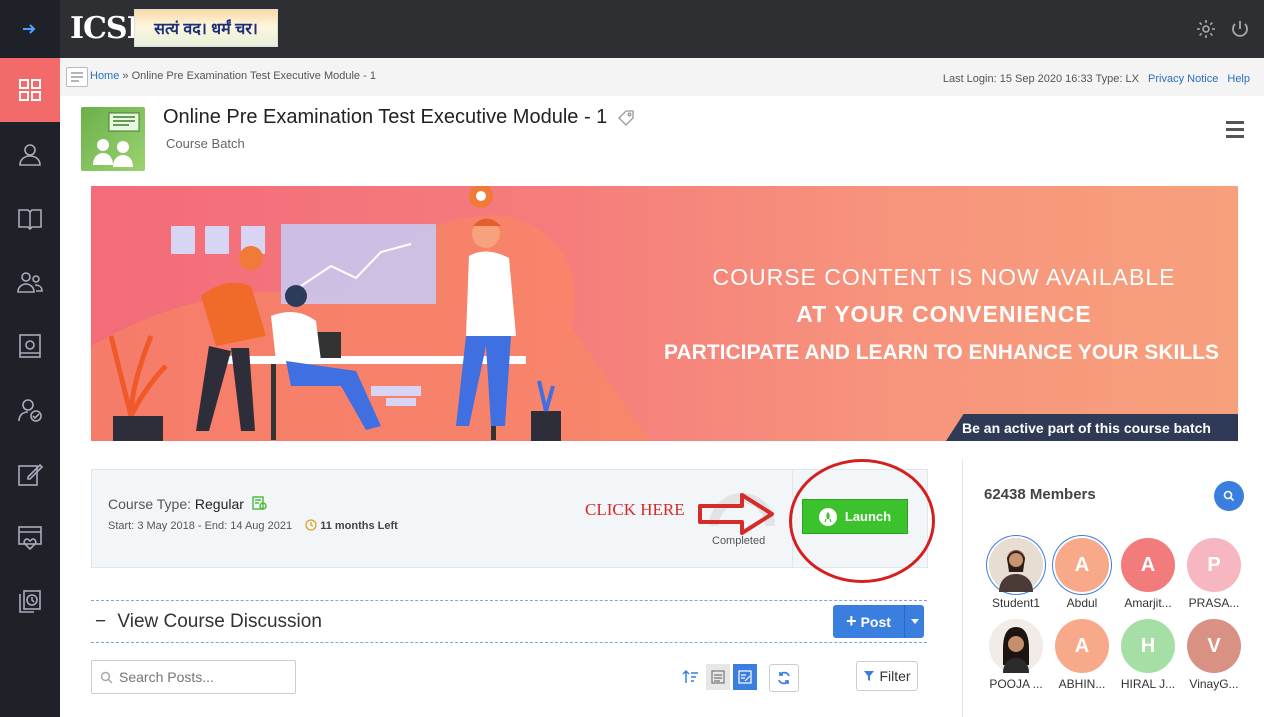  I want to click on refresh-icon, so click(784, 678).